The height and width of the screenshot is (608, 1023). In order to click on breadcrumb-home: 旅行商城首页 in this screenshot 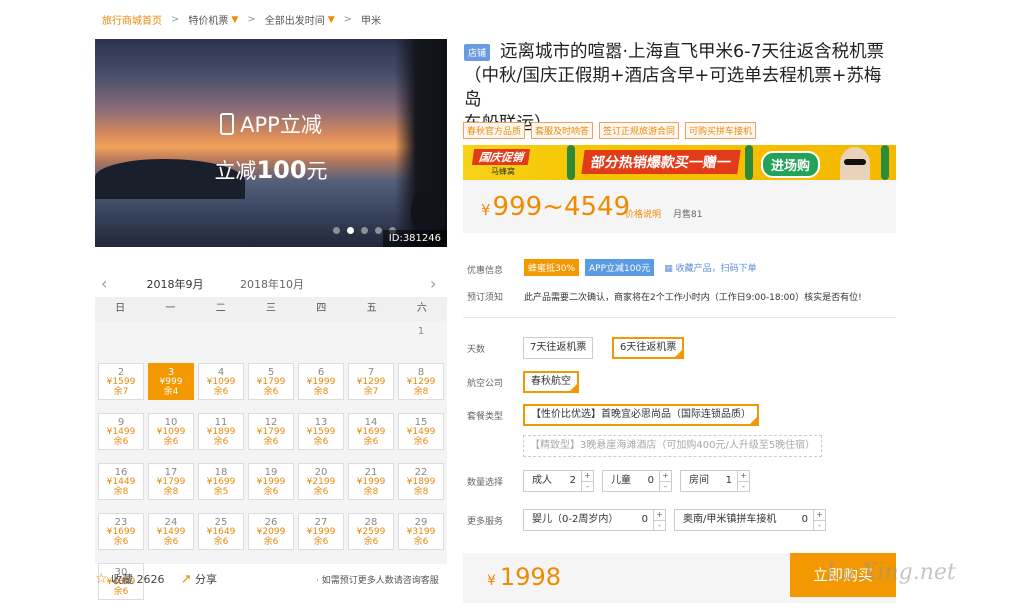, I will do `click(132, 19)`.